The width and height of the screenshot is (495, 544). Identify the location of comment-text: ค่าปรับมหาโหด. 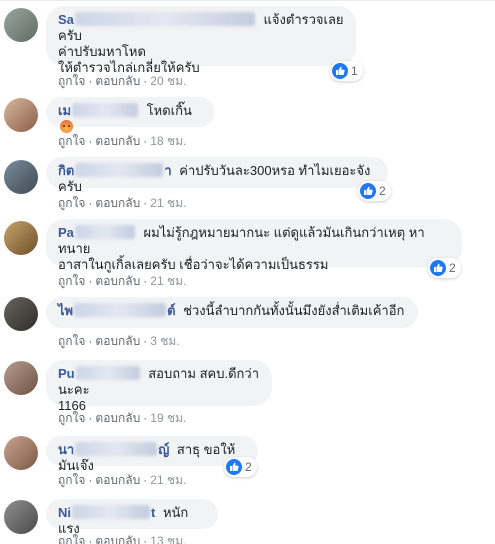
(102, 51).